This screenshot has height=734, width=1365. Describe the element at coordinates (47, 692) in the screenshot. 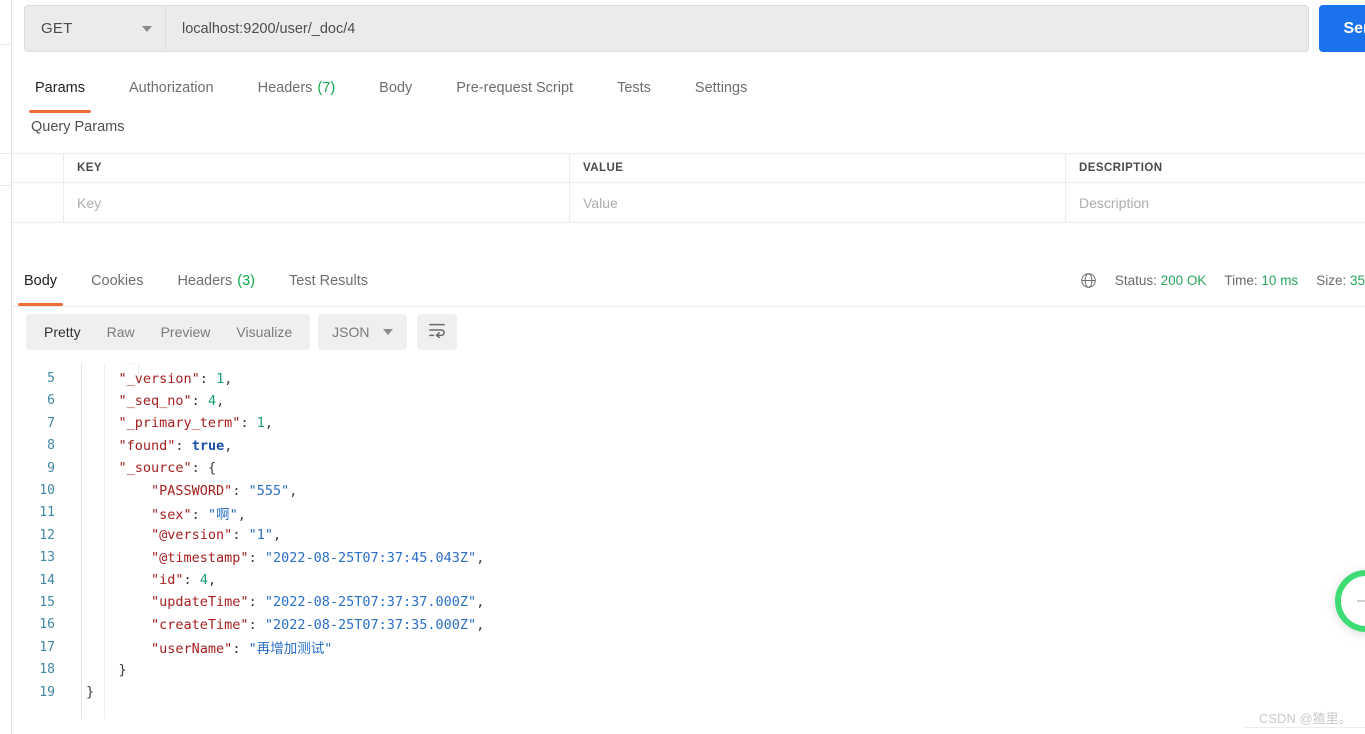

I see `line-number: 19` at that location.